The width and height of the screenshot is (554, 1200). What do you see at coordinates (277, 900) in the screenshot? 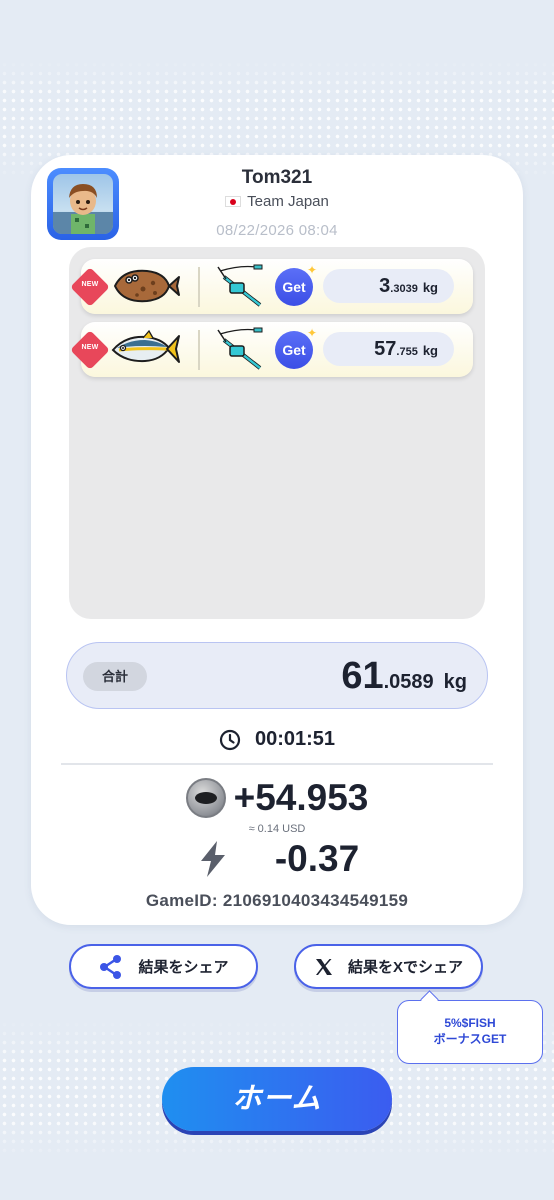
I see `game-id: GameID: 2106910403434549159` at bounding box center [277, 900].